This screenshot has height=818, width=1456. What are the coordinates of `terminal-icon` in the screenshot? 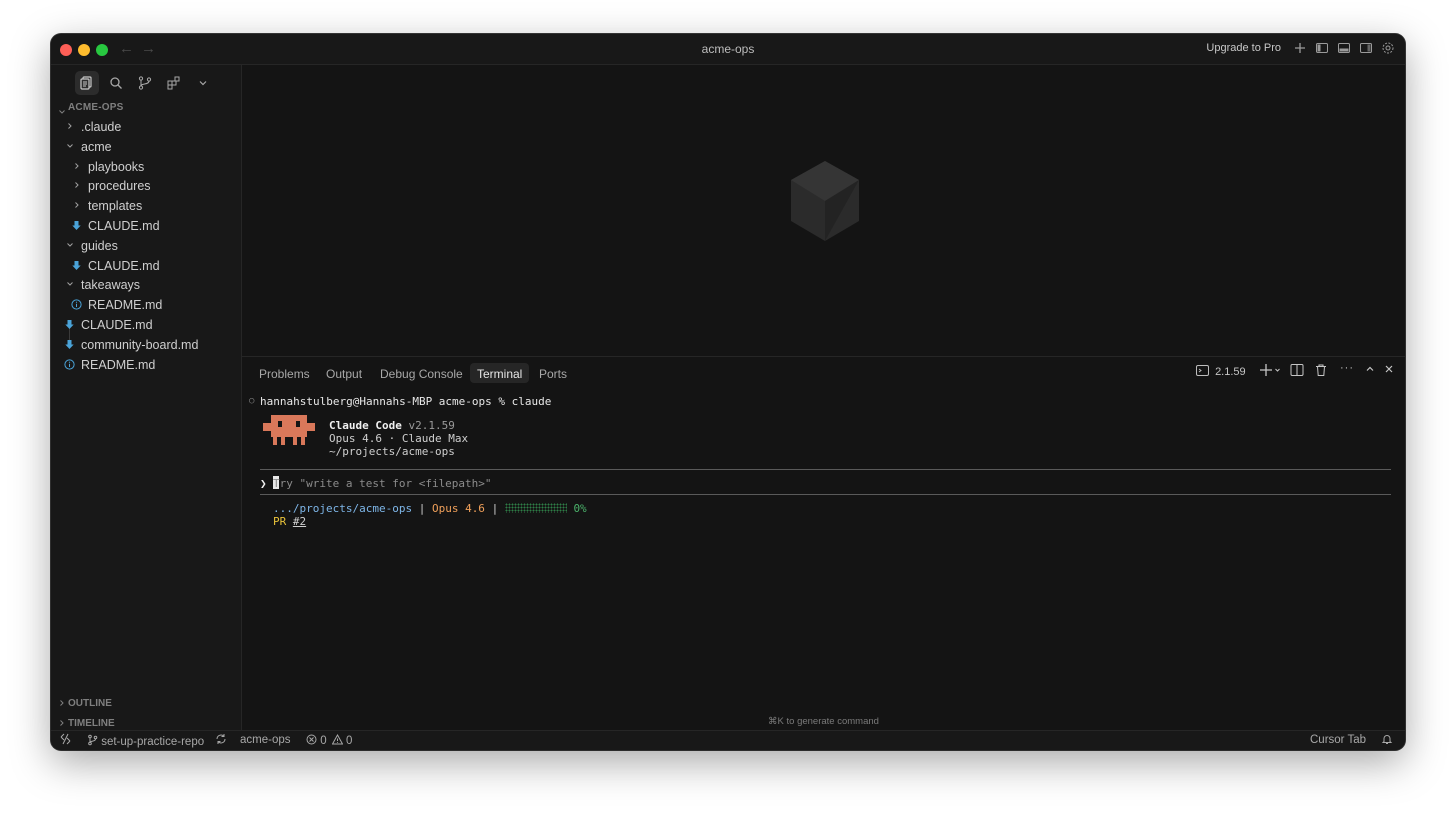 It's located at (1202, 370).